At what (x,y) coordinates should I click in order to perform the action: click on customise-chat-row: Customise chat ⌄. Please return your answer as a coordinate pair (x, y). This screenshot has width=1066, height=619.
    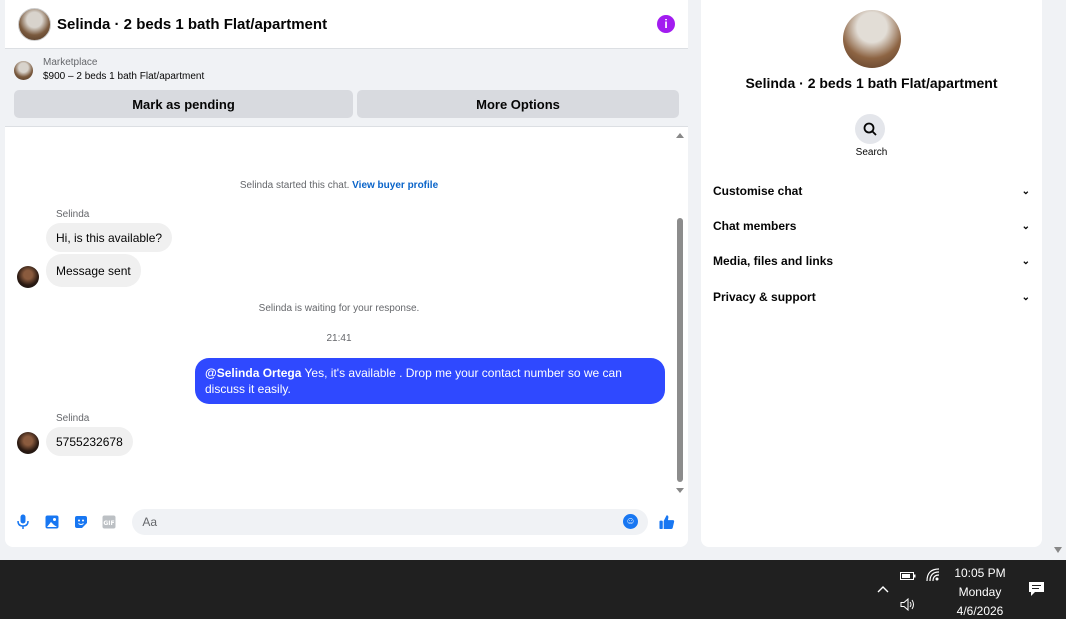
    Looking at the image, I should click on (871, 191).